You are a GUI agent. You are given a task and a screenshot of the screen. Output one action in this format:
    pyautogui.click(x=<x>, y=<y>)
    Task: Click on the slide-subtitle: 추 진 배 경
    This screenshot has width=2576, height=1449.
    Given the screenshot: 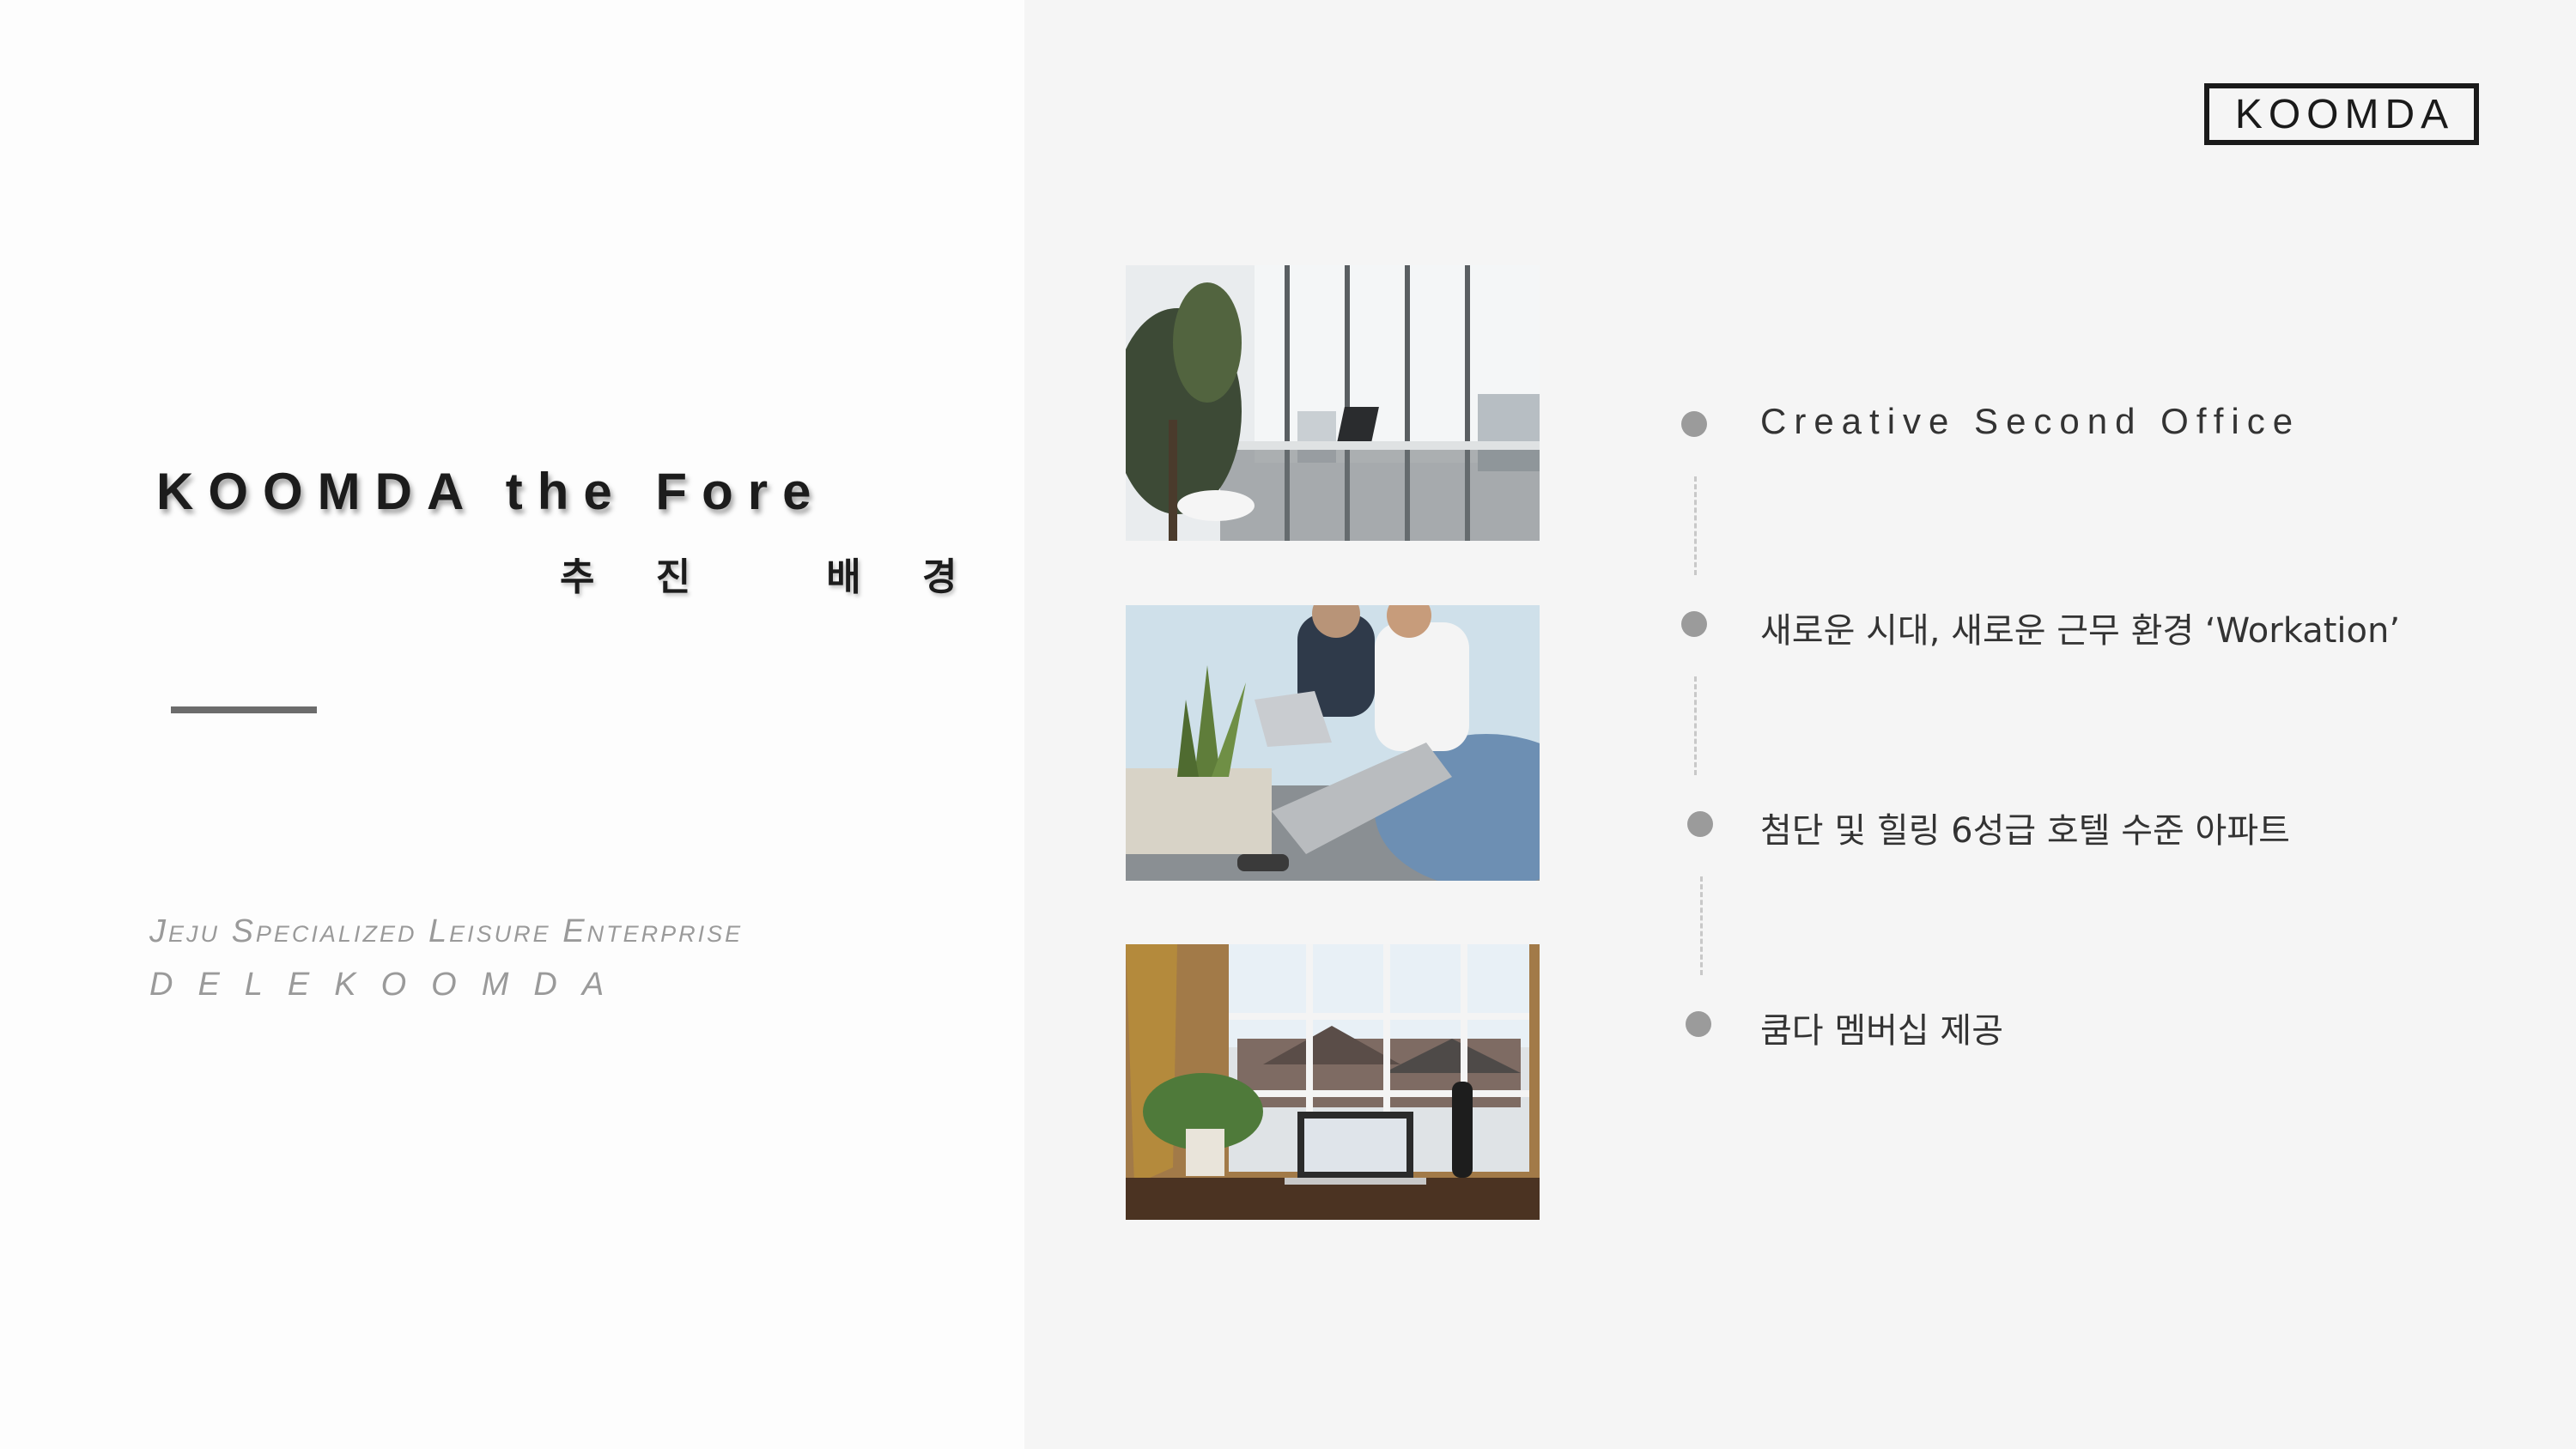 What is the action you would take?
    pyautogui.click(x=770, y=577)
    